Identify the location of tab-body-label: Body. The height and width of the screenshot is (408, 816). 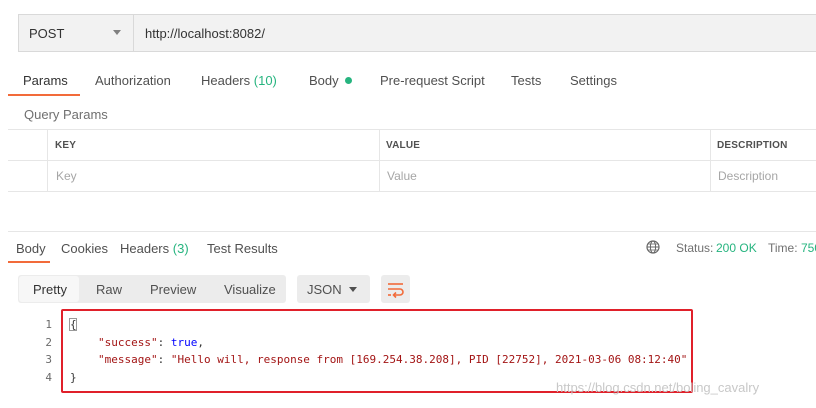
(324, 80).